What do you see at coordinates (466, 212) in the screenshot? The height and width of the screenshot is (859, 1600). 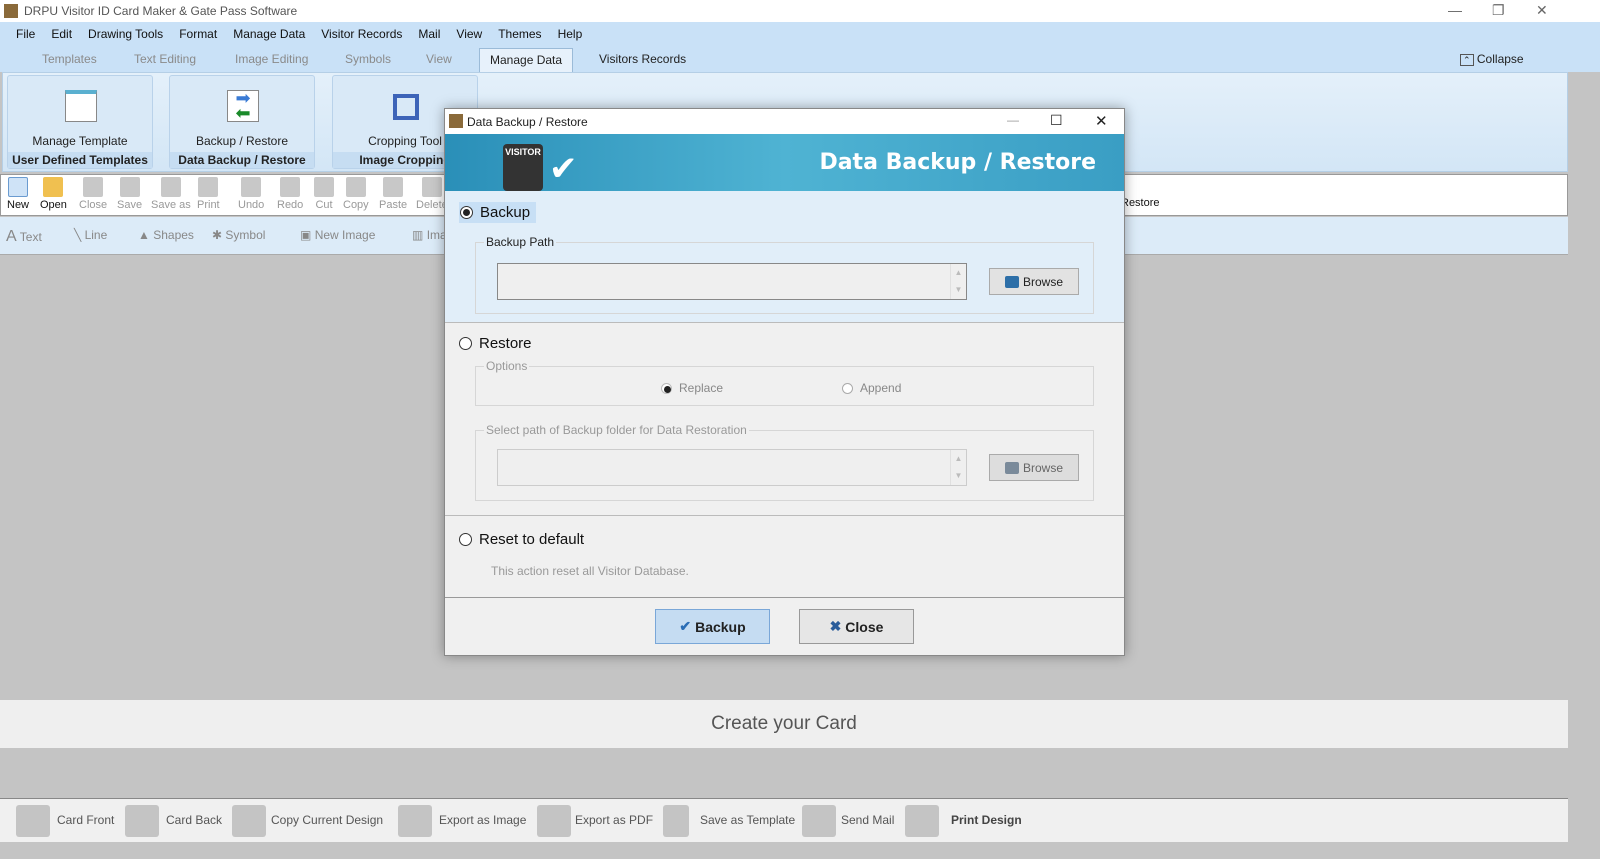 I see `radio-selected-icon` at bounding box center [466, 212].